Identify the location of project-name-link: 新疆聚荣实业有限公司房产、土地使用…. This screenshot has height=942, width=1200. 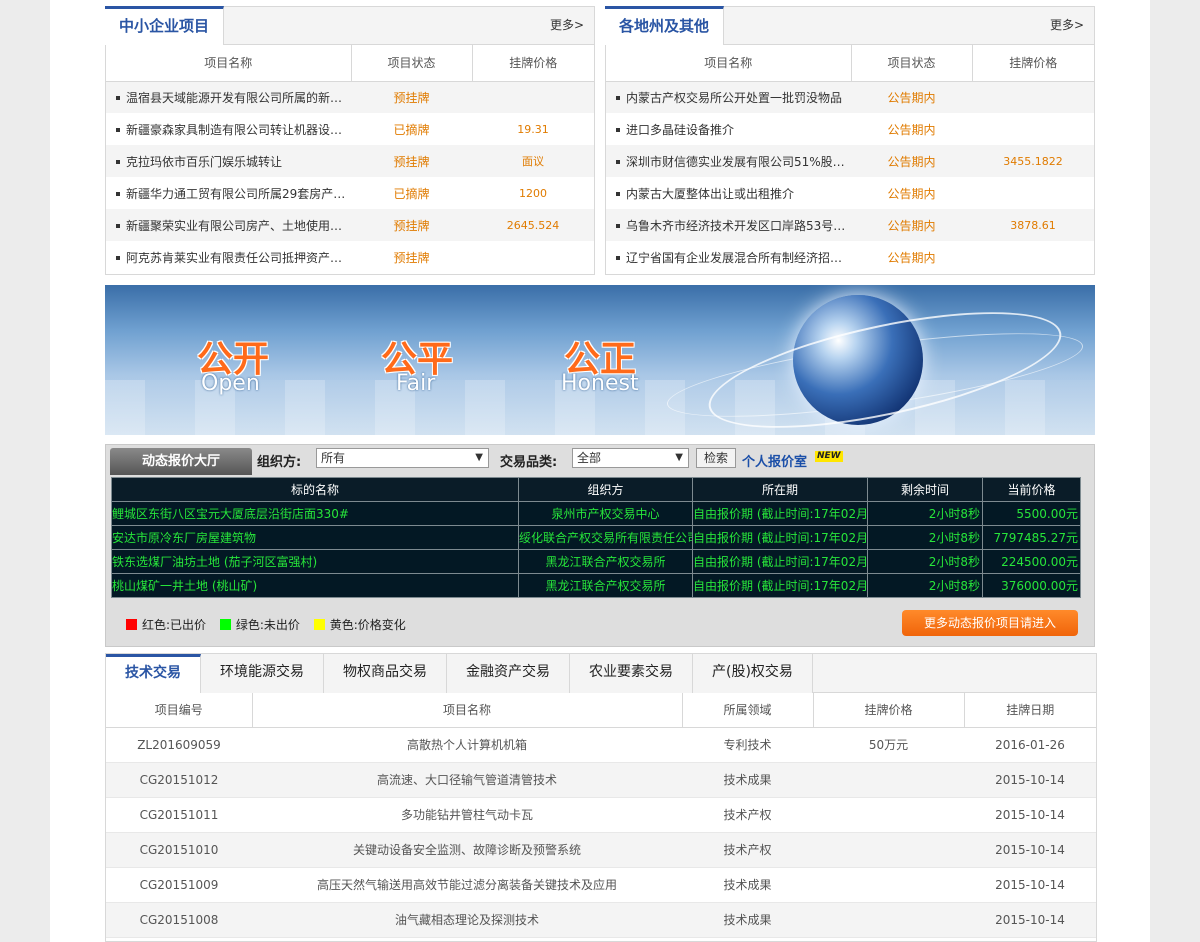
(234, 226).